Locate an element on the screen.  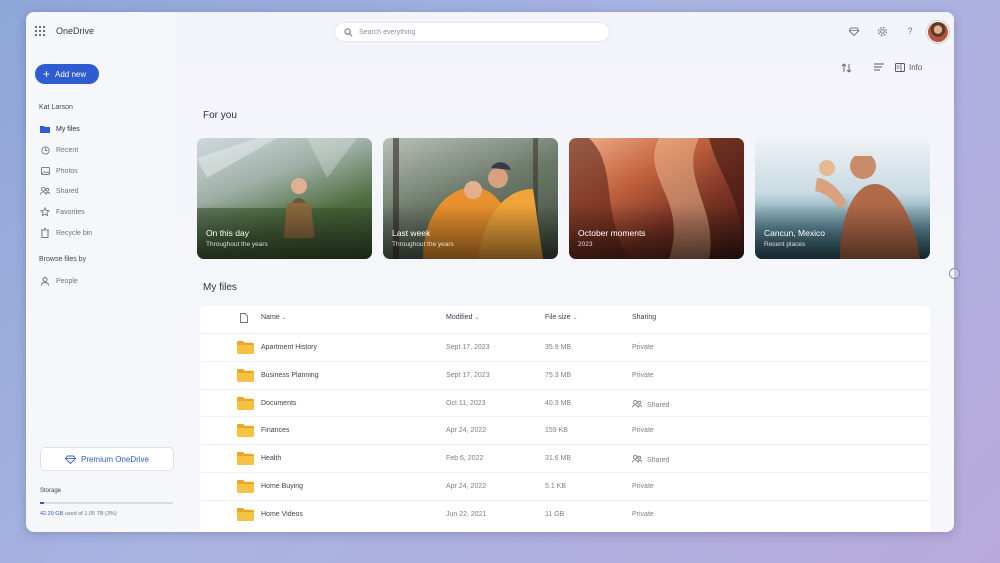
column-name-label: Name is located at coordinates (270, 317).